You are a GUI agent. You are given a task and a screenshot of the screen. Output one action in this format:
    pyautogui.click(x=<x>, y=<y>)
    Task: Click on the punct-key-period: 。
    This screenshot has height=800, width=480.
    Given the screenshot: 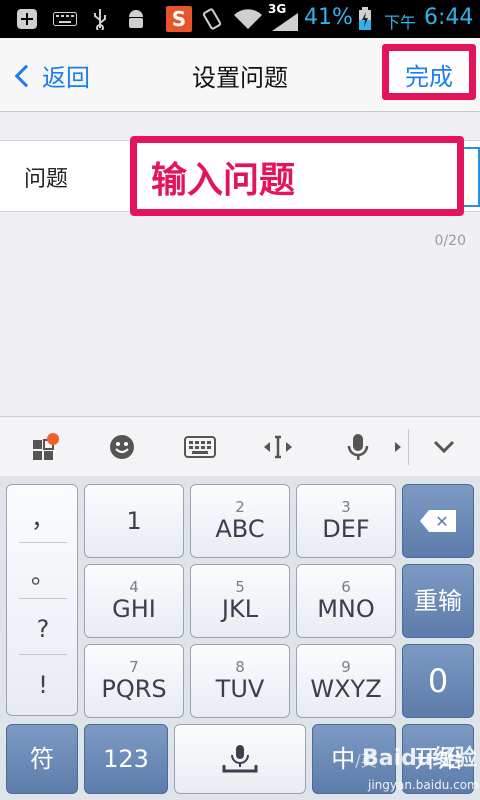 What is the action you would take?
    pyautogui.click(x=43, y=573)
    